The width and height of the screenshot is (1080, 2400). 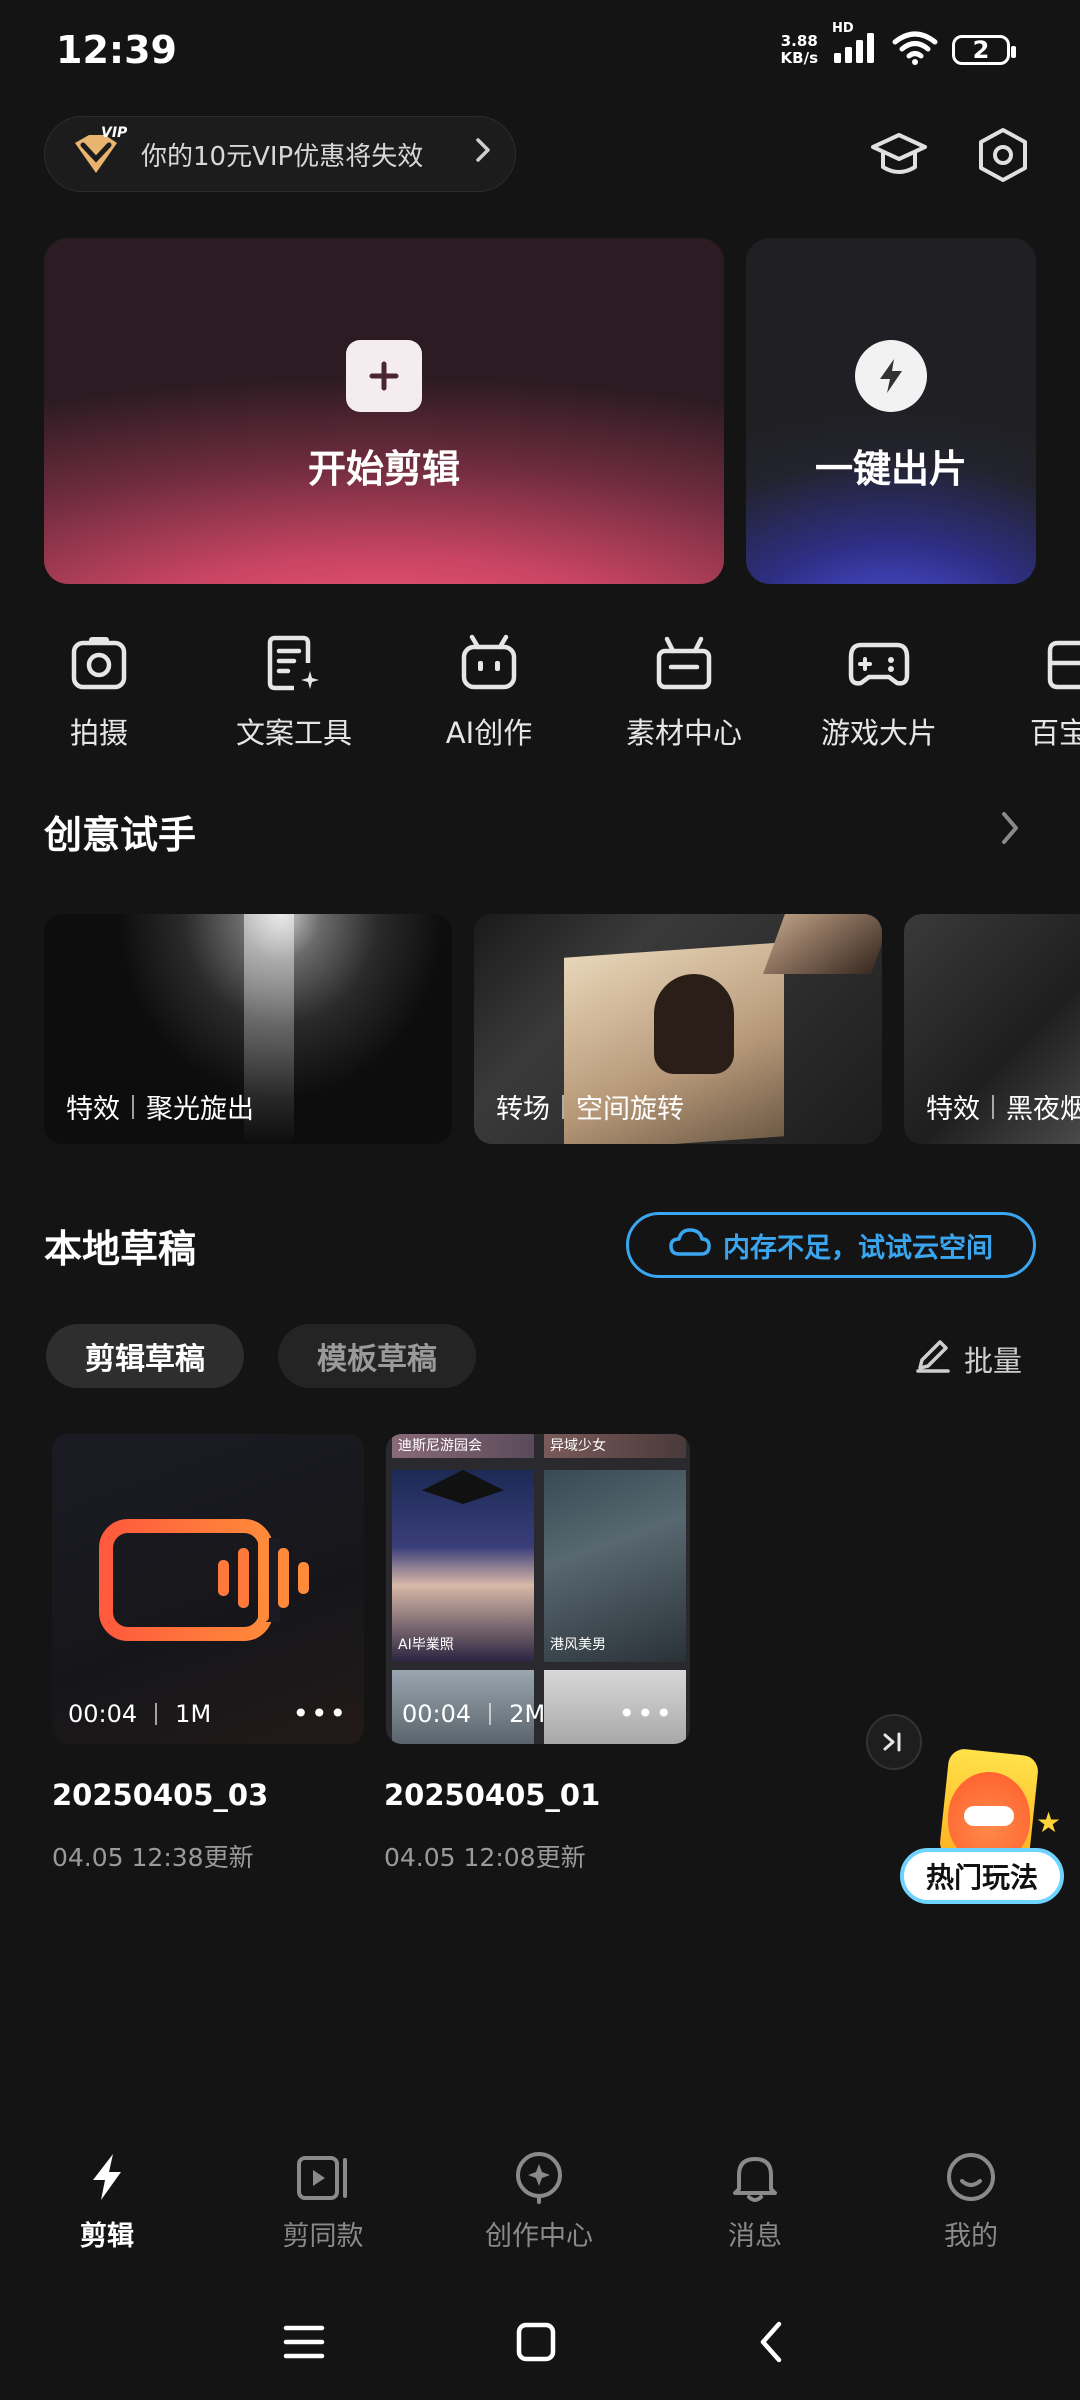 I want to click on ai-robot-icon, so click(x=489, y=663).